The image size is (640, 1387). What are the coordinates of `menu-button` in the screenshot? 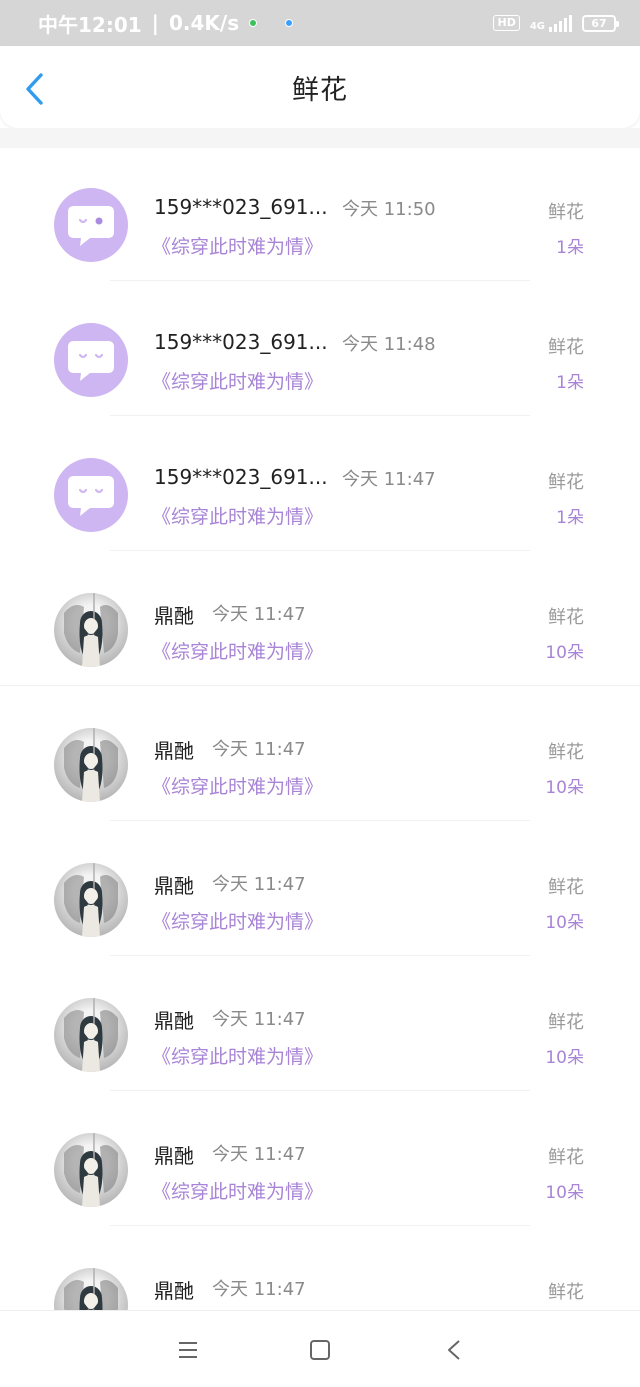 It's located at (188, 1350).